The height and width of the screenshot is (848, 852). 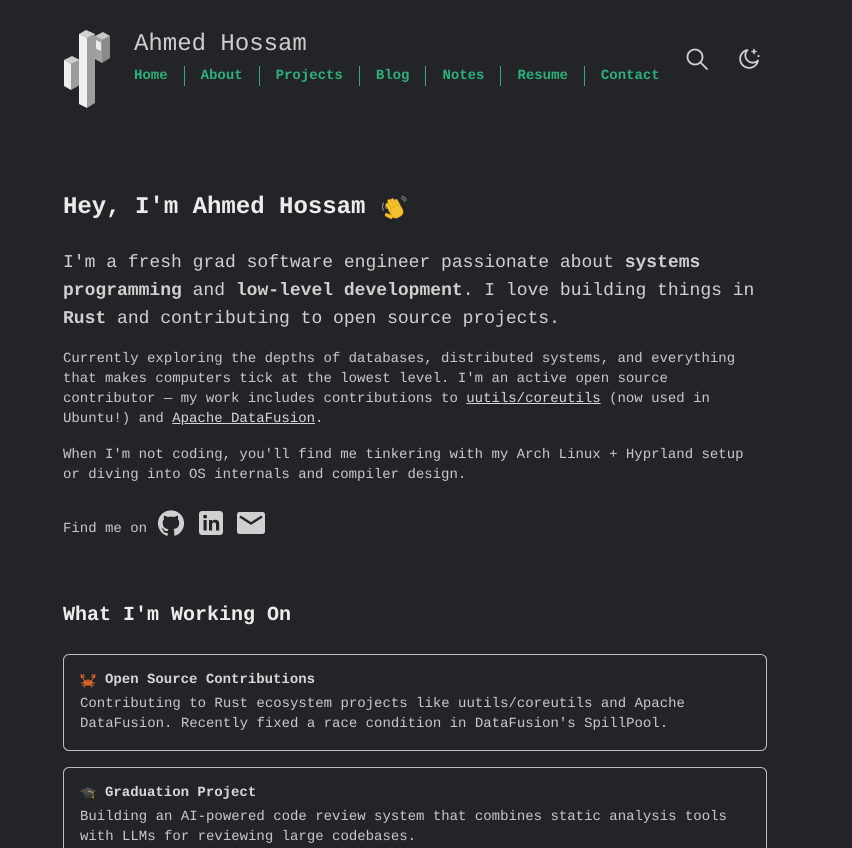 What do you see at coordinates (251, 523) in the screenshot?
I see `email-icon` at bounding box center [251, 523].